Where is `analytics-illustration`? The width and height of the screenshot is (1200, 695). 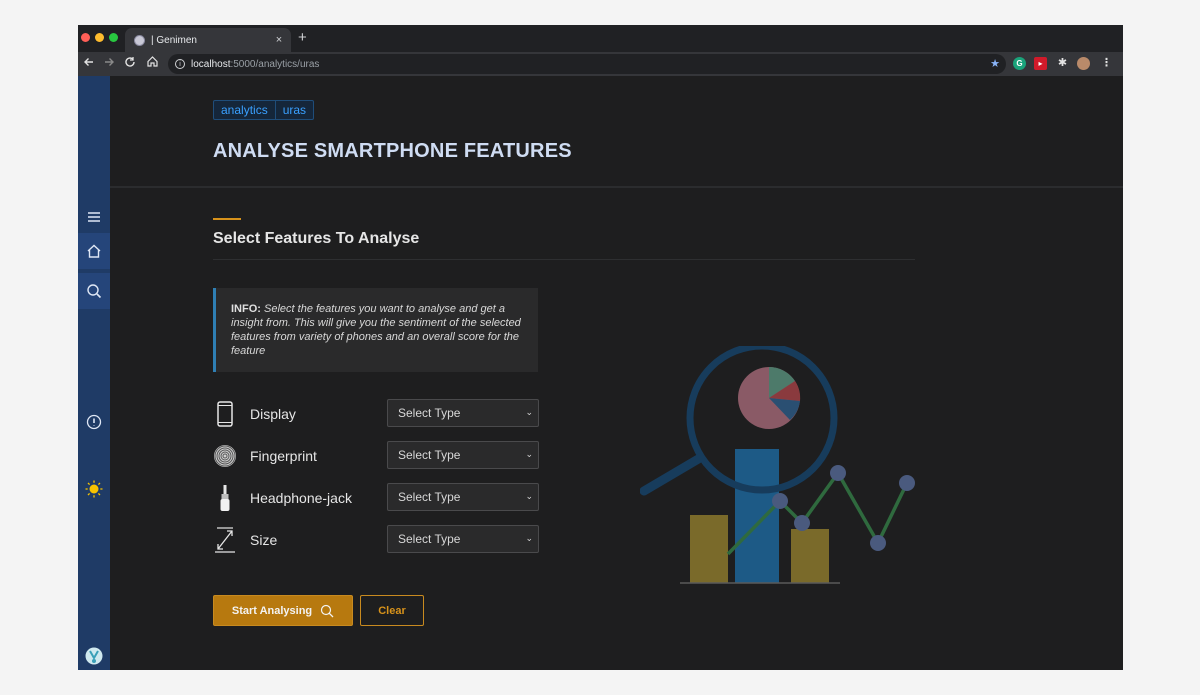
analytics-illustration is located at coordinates (777, 465).